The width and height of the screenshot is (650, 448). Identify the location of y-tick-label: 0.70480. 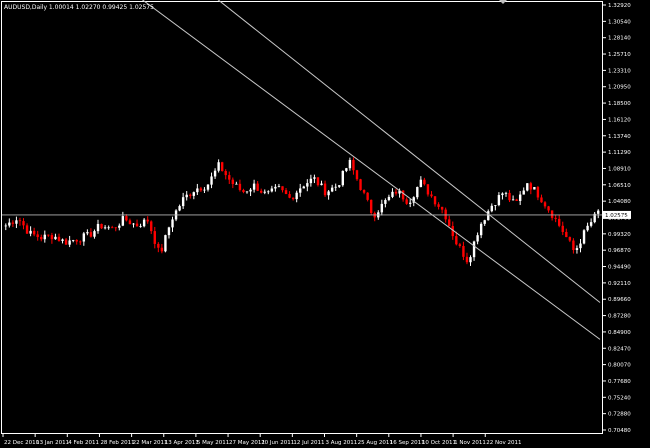
(619, 431).